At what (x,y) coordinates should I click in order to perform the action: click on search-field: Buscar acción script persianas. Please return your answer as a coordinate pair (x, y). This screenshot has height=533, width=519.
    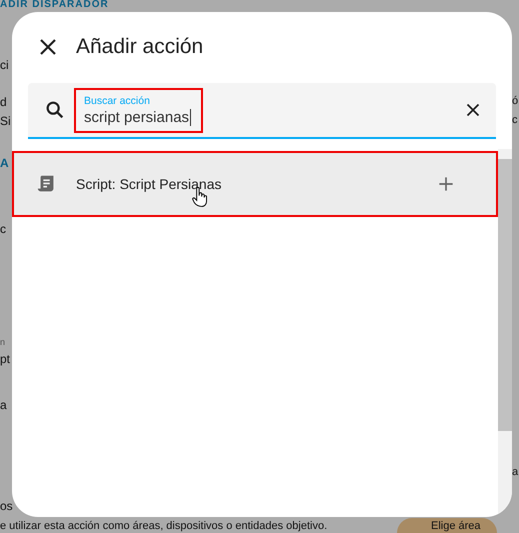
    Looking at the image, I should click on (262, 111).